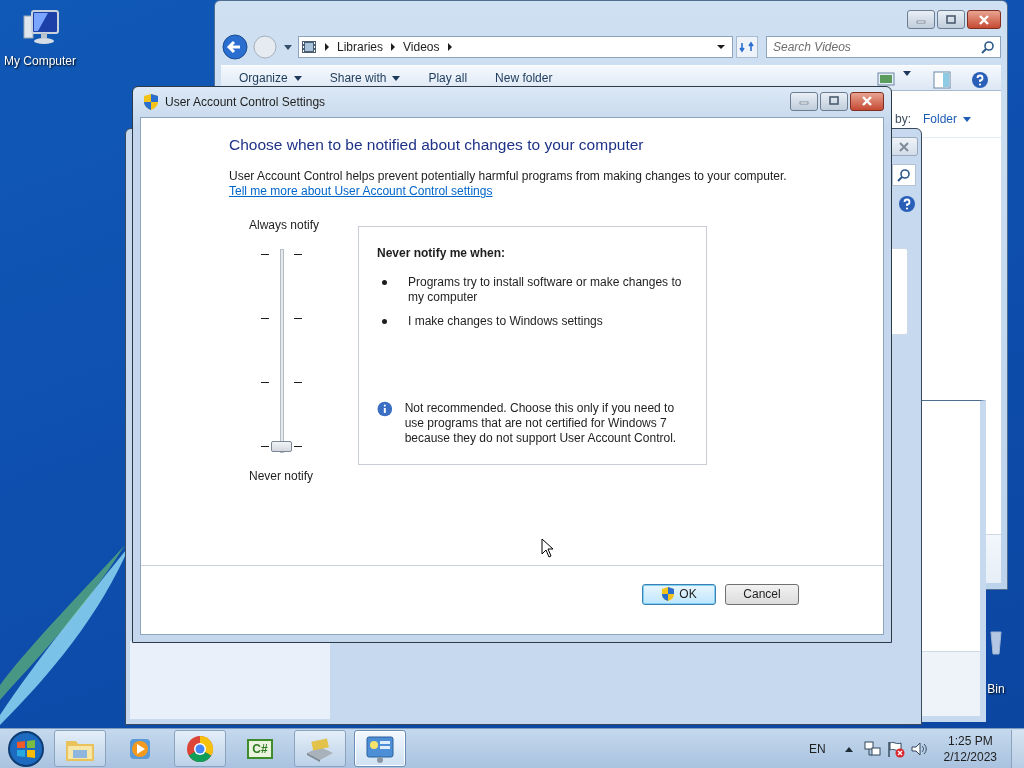  Describe the element at coordinates (508, 176) in the screenshot. I see `description-text: User Account Control helps prevent potentially harmful programs from making changes to your computer.` at that location.